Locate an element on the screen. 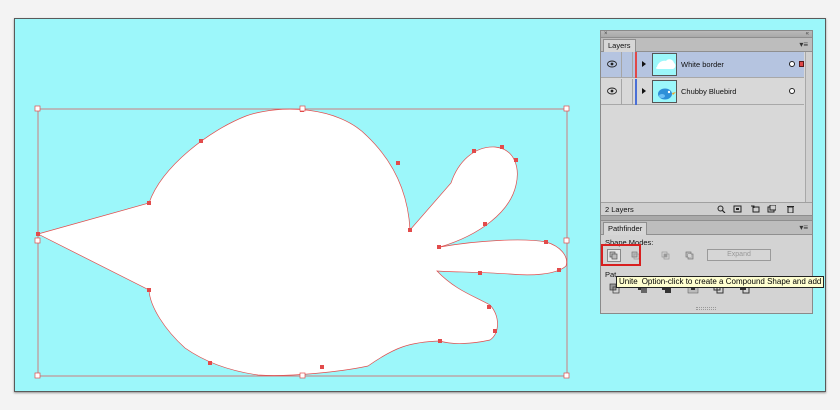  layer-selection-indicator is located at coordinates (801, 64).